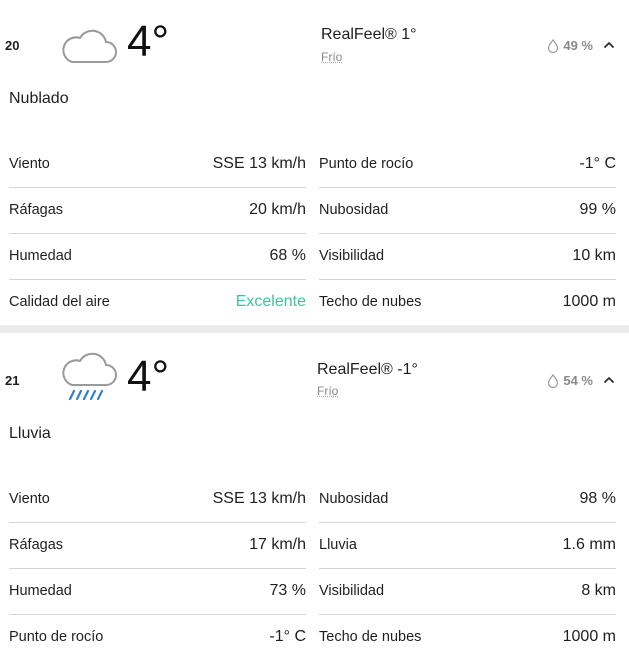 The image size is (629, 662). What do you see at coordinates (277, 209) in the screenshot?
I see `detail-value: 20 km/h` at bounding box center [277, 209].